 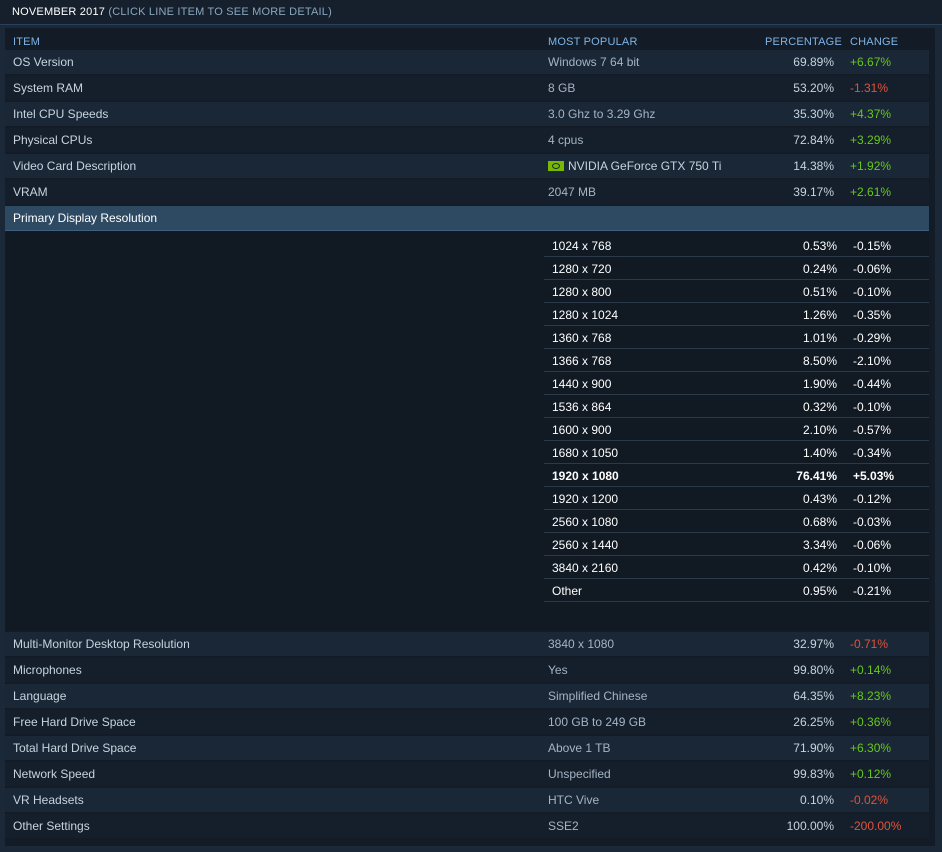 What do you see at coordinates (871, 696) in the screenshot?
I see `row-change: +8.23%` at bounding box center [871, 696].